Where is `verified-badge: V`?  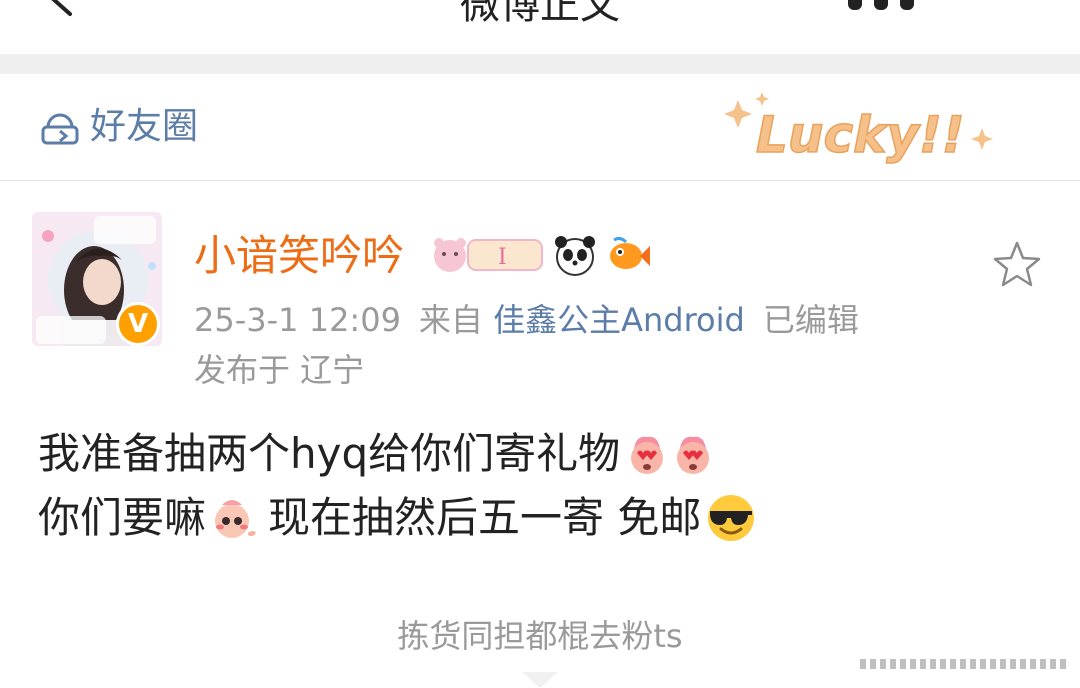 verified-badge: V is located at coordinates (138, 324).